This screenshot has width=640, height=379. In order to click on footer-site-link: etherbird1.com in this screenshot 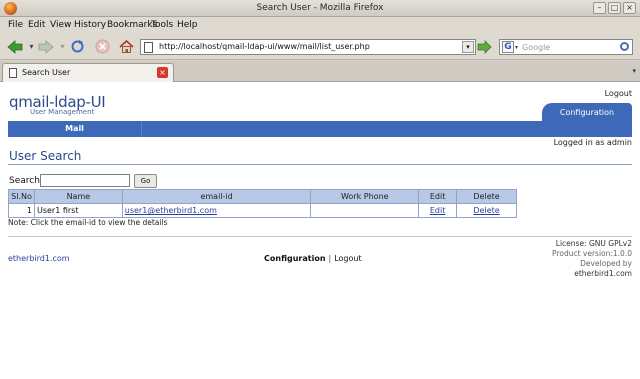, I will do `click(39, 258)`.